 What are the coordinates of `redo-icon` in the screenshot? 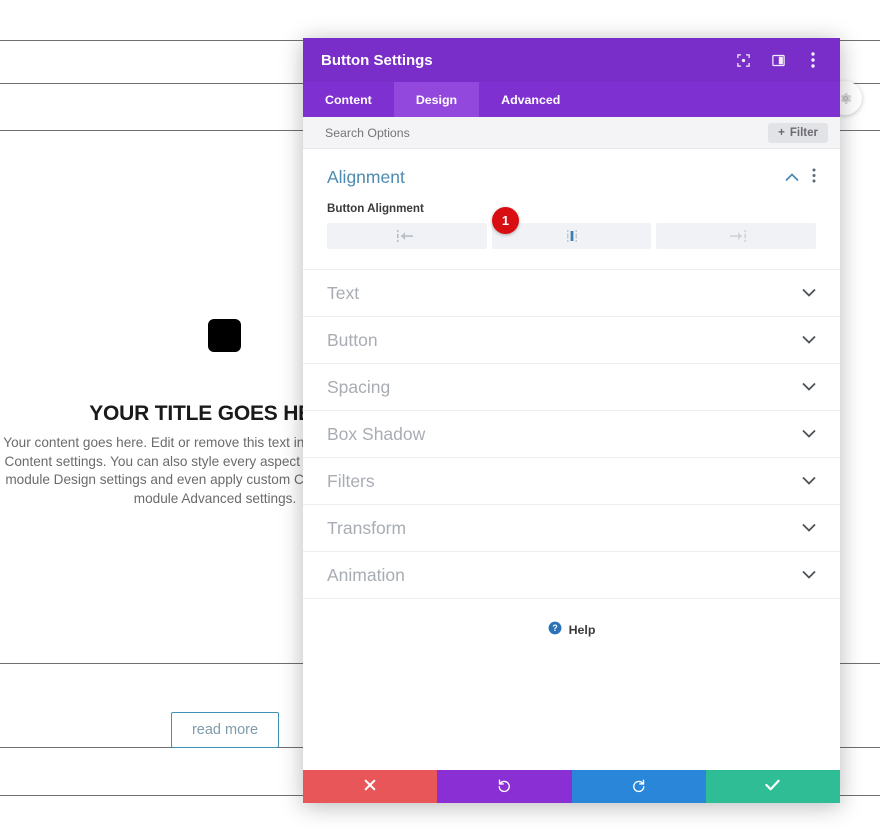 It's located at (638, 787).